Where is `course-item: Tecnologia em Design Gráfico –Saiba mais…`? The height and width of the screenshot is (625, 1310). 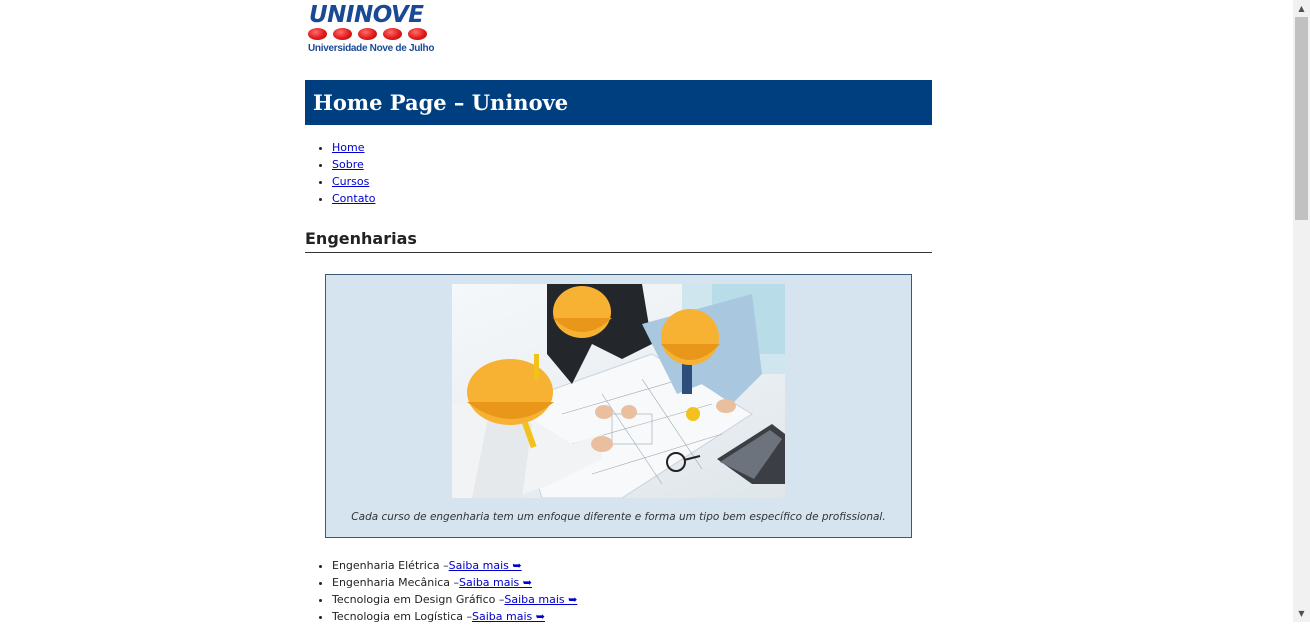
course-item: Tecnologia em Design Gráfico –Saiba mais… is located at coordinates (454, 599).